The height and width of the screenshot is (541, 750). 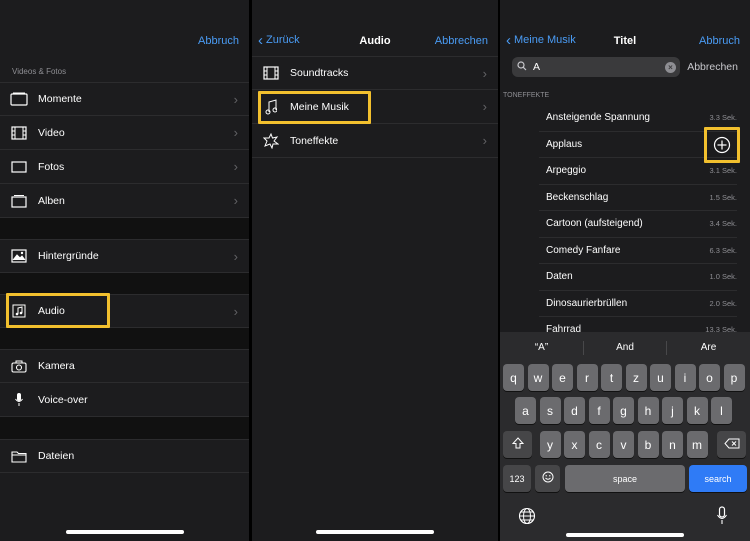 What do you see at coordinates (638, 251) in the screenshot?
I see `list-item-tone: Comedy Fanfare 6.3 Sek.` at bounding box center [638, 251].